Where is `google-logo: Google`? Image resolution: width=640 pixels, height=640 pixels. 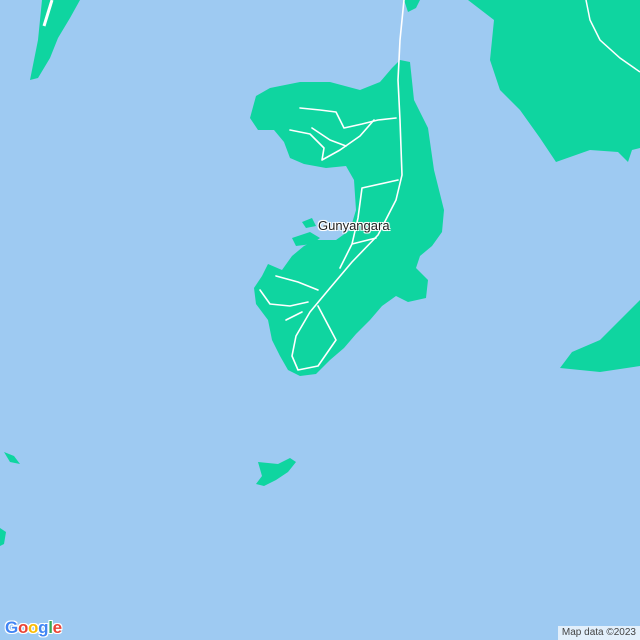 google-logo: Google is located at coordinates (33, 628).